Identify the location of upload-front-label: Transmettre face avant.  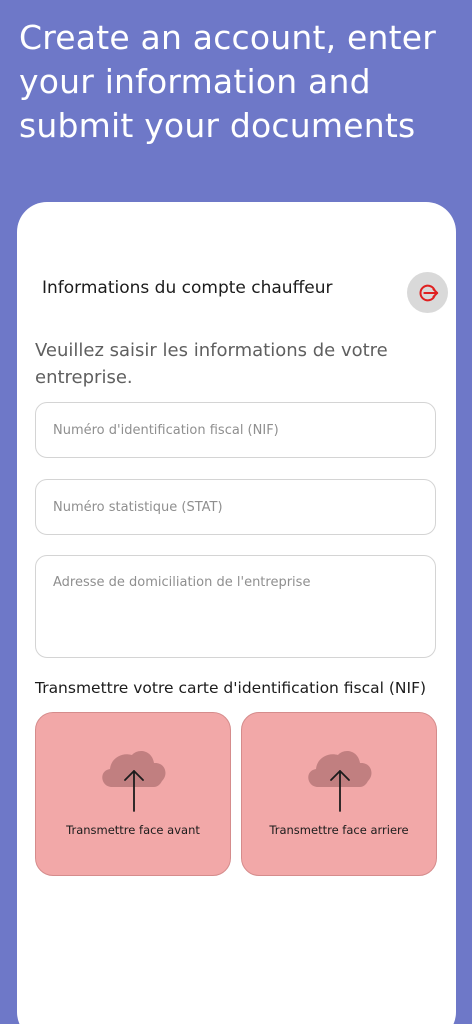
(133, 830).